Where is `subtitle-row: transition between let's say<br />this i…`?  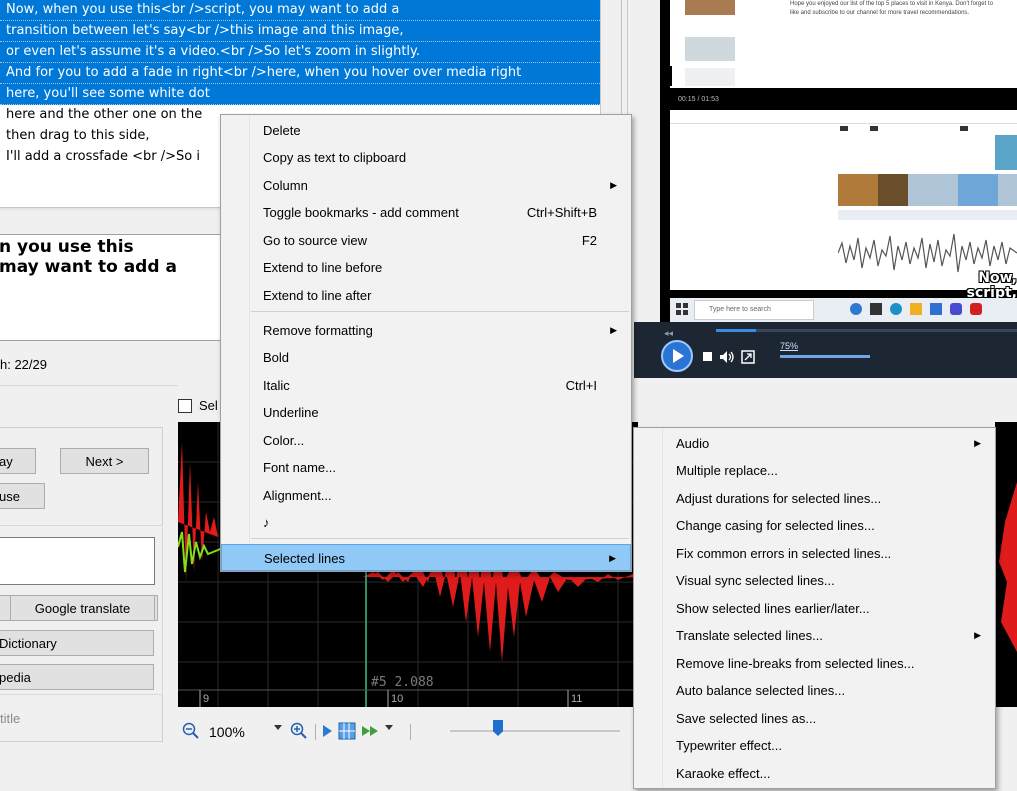
subtitle-row: transition between let's say<br />this i… is located at coordinates (300, 31).